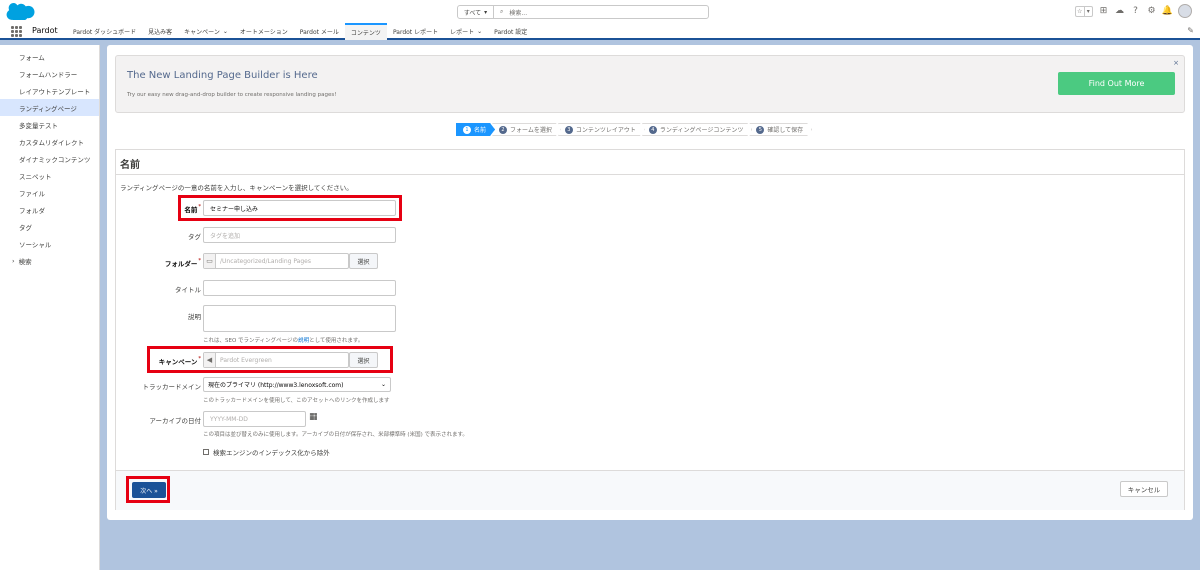 This screenshot has width=1200, height=570. Describe the element at coordinates (486, 12) in the screenshot. I see `caret-down-icon: ▾` at that location.